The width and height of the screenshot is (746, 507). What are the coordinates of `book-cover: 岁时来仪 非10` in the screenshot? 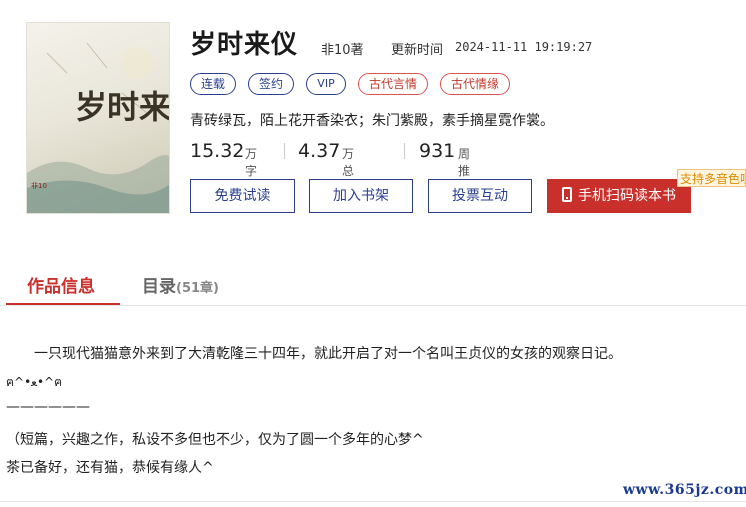 It's located at (98, 118).